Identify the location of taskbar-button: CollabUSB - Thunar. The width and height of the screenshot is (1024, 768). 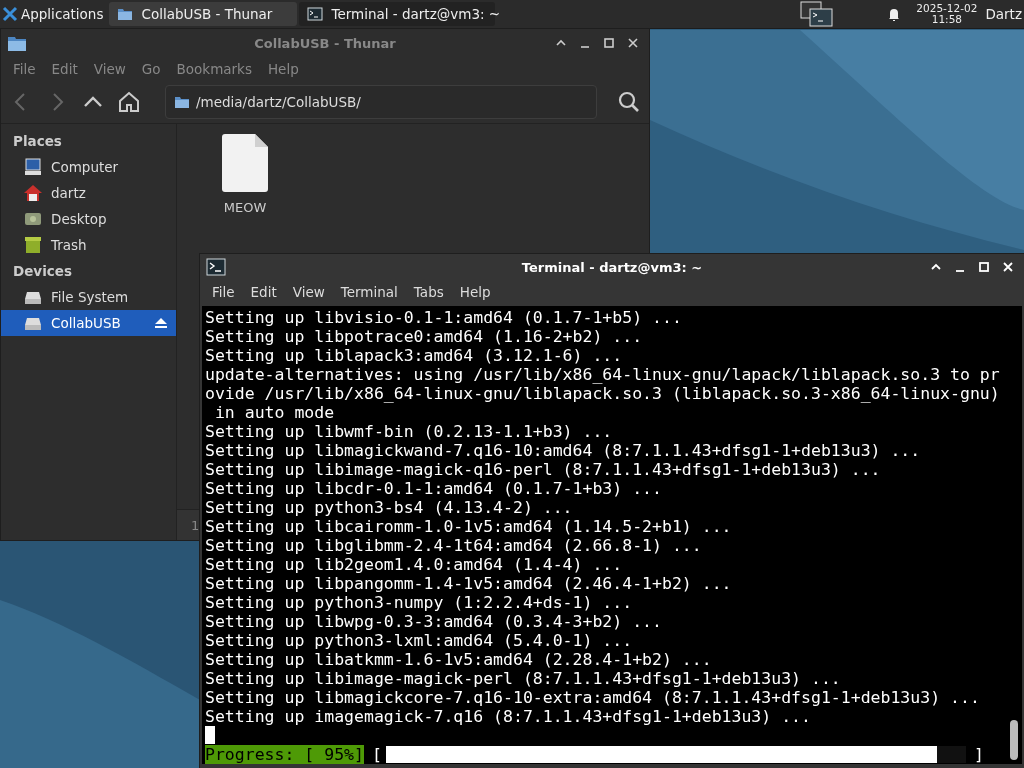
(203, 14).